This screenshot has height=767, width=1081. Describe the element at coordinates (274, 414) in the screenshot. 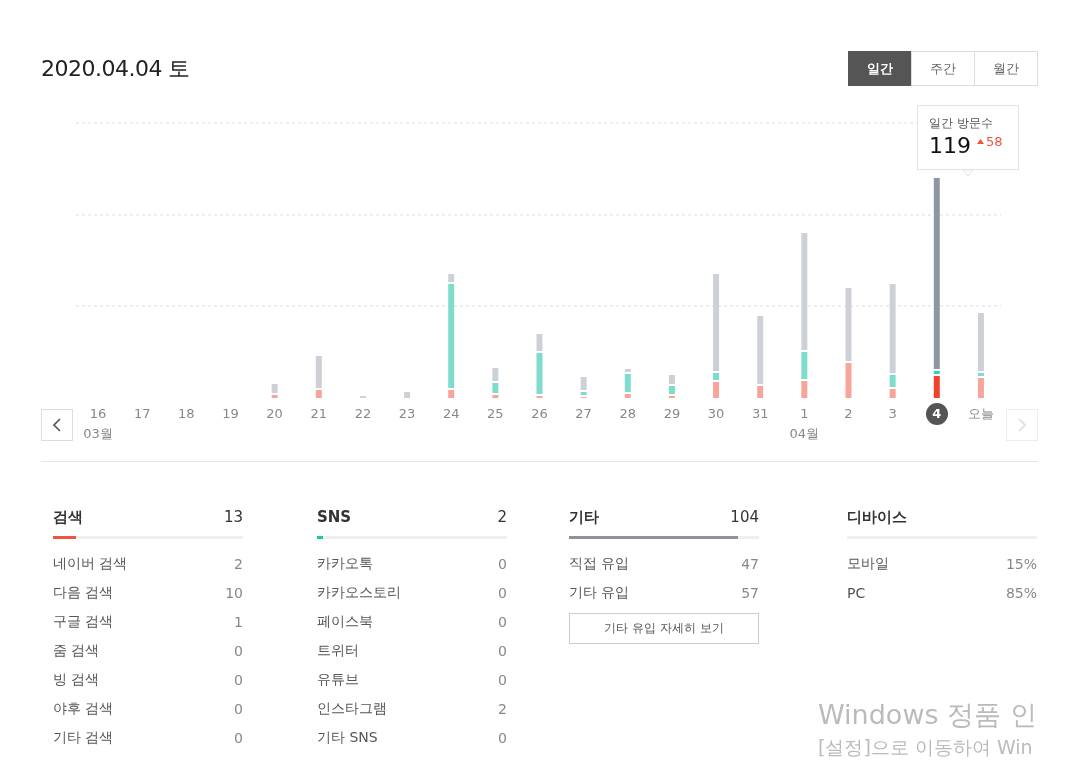

I see `day-label: 20` at that location.